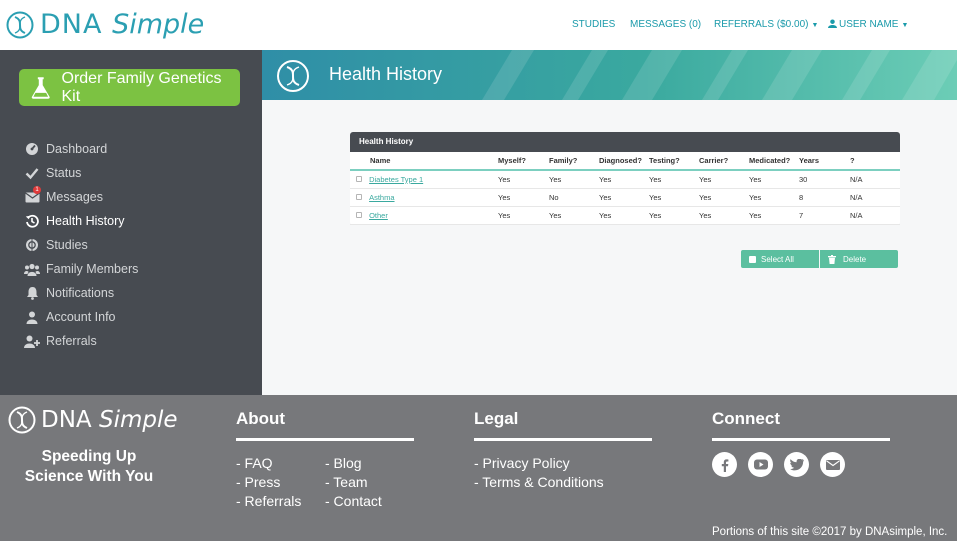 The height and width of the screenshot is (541, 957). I want to click on user-plus-icon, so click(32, 341).